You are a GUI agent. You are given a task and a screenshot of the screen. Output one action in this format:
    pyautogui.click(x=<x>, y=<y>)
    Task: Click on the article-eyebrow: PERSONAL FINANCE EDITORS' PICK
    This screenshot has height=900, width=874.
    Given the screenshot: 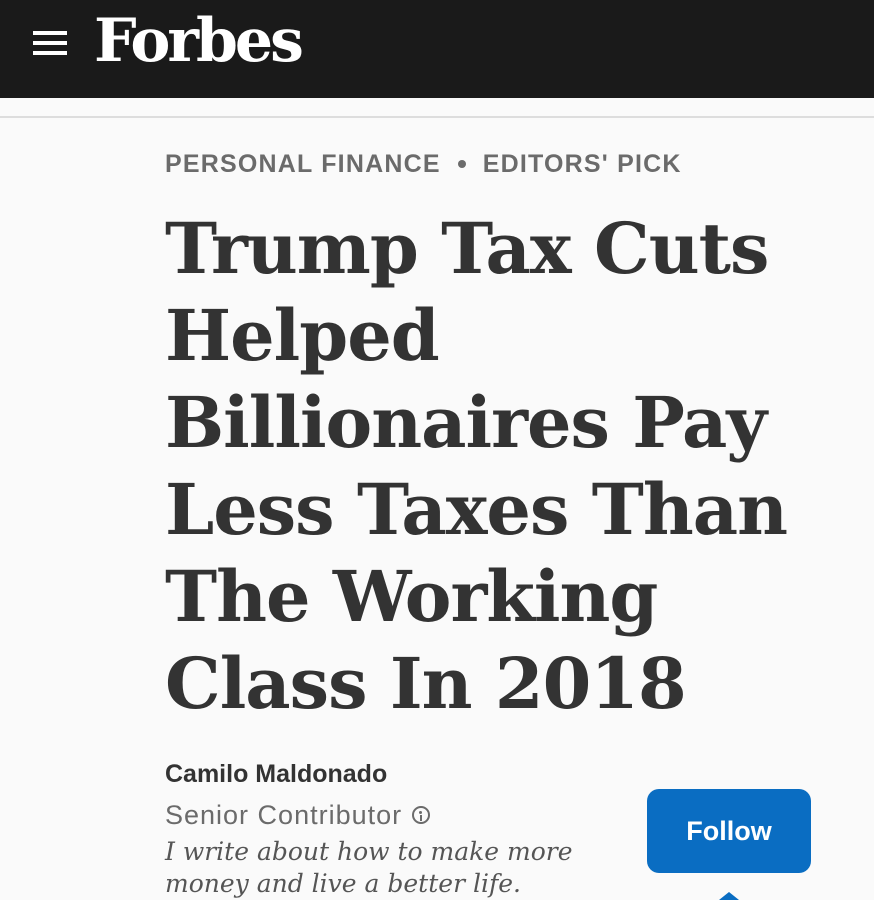 What is the action you would take?
    pyautogui.click(x=423, y=164)
    